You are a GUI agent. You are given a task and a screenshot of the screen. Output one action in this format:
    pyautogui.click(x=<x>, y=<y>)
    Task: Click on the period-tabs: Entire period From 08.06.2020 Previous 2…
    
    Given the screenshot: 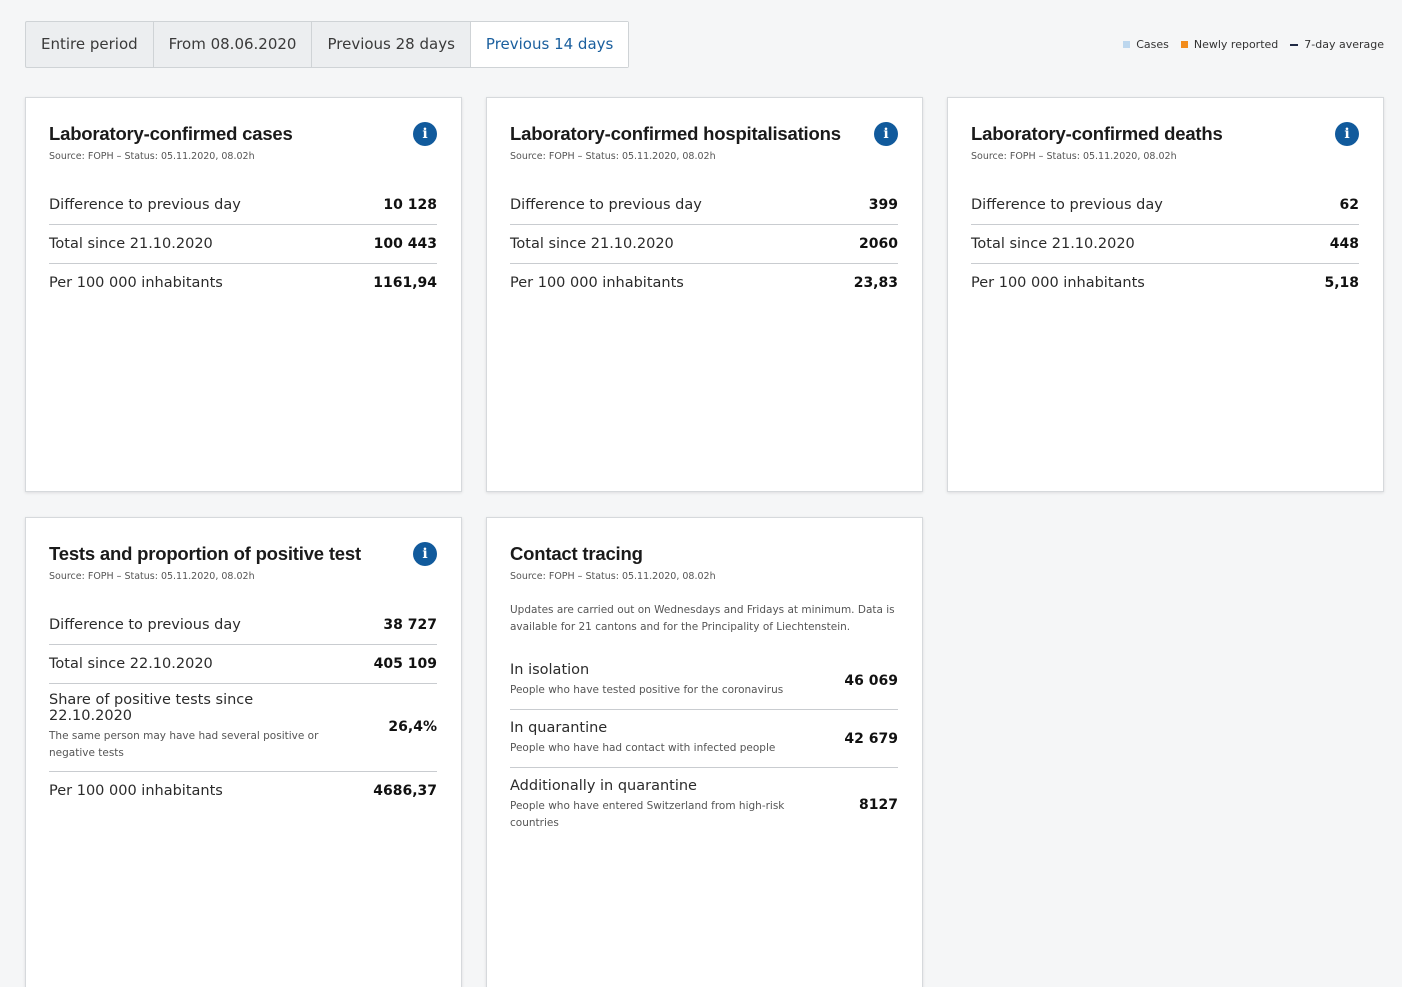 What is the action you would take?
    pyautogui.click(x=327, y=44)
    